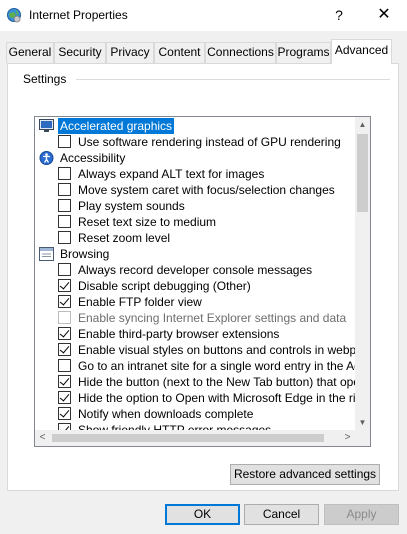 The image size is (407, 534). Describe the element at coordinates (130, 52) in the screenshot. I see `tab-privacy: Privacy` at that location.